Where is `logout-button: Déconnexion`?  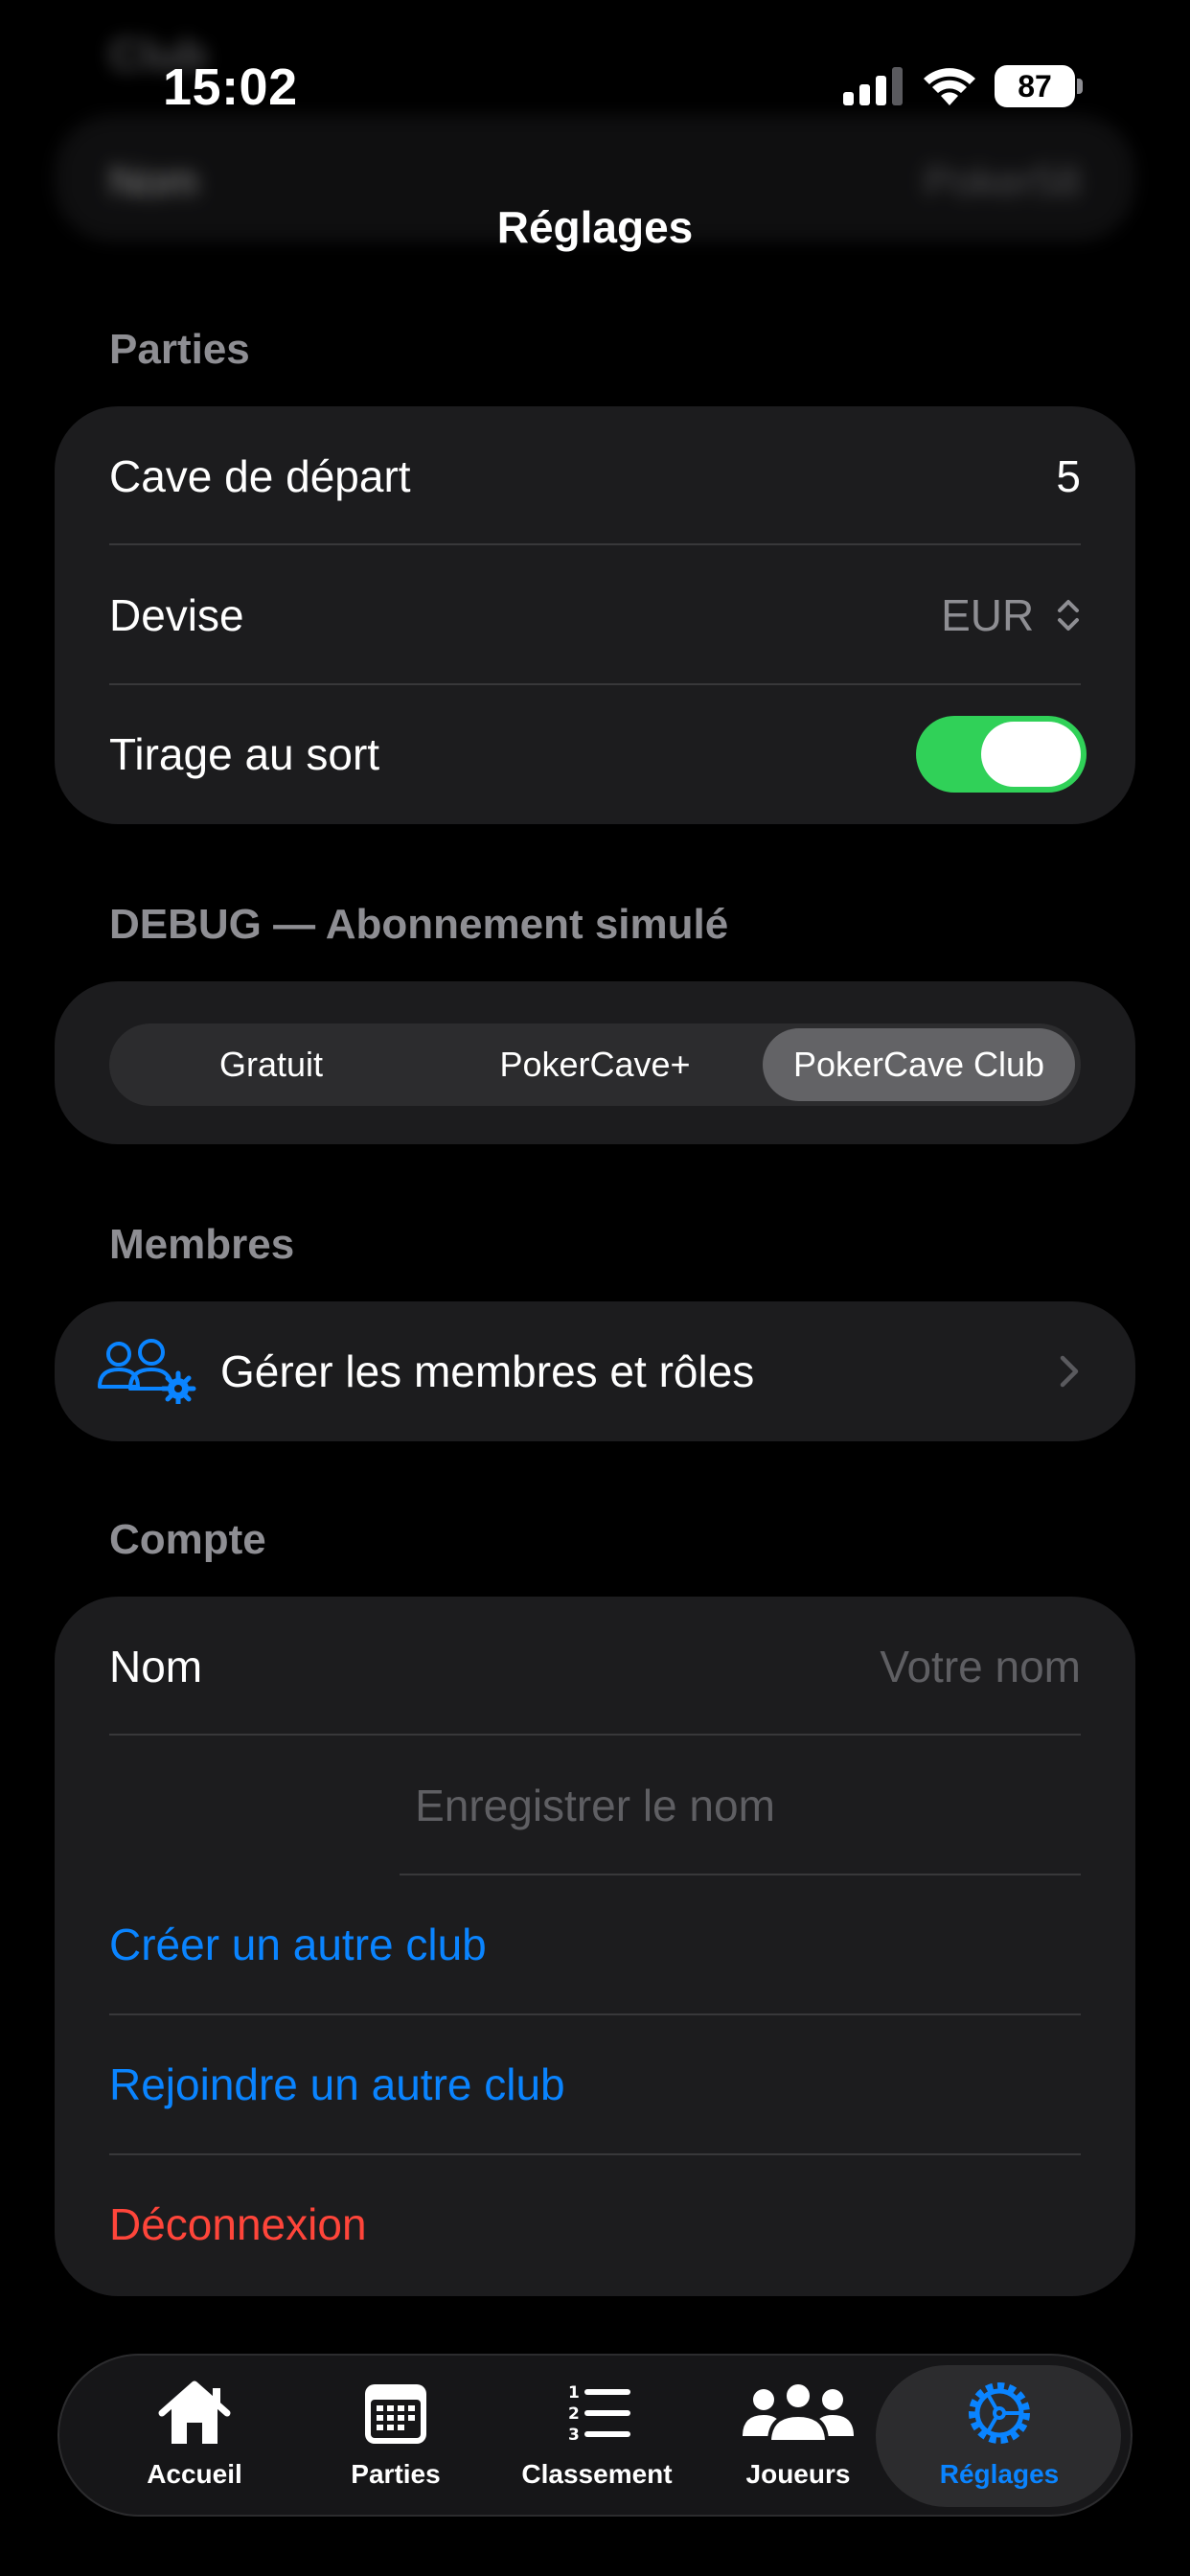 logout-button: Déconnexion is located at coordinates (238, 2224).